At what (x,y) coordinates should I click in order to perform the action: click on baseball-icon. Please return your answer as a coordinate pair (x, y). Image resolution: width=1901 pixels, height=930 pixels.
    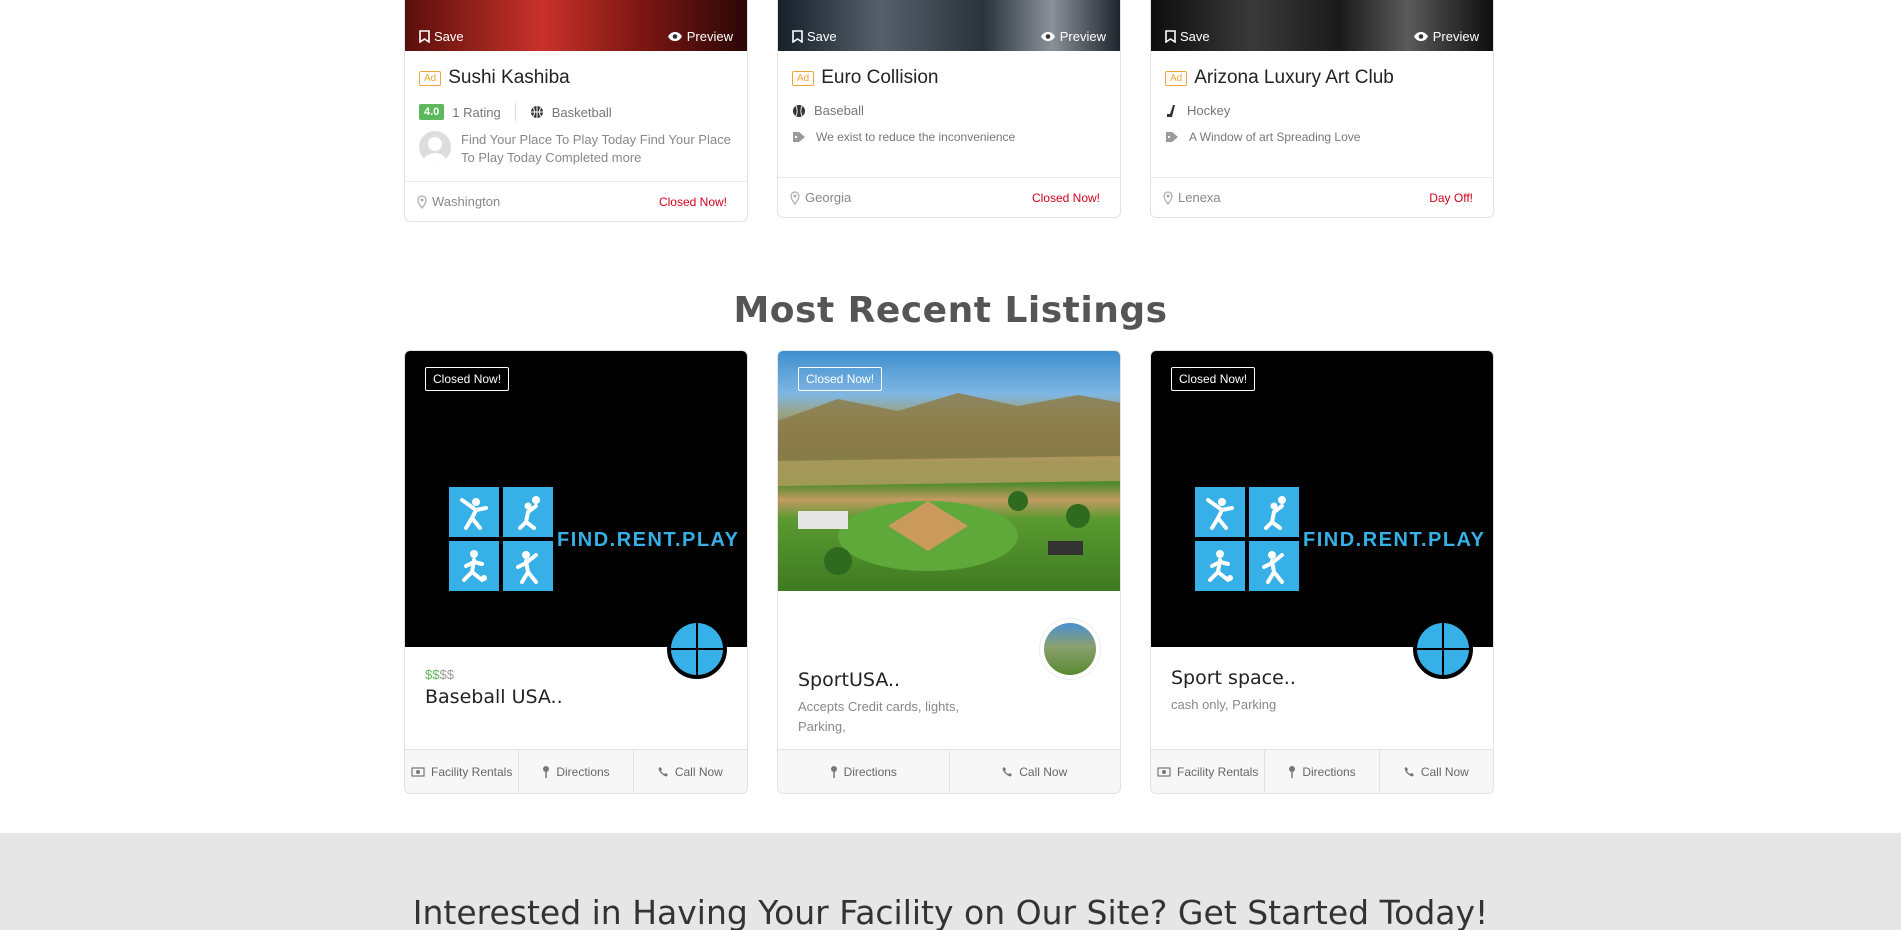
    Looking at the image, I should click on (799, 110).